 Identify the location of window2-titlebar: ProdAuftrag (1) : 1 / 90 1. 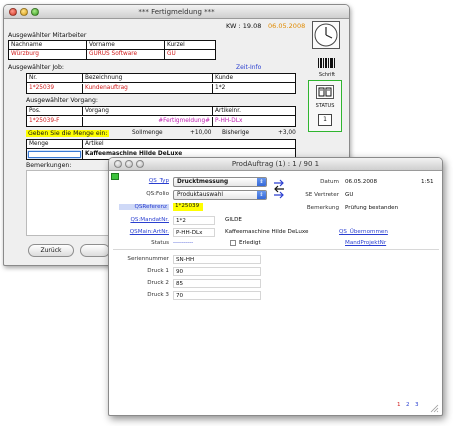
(275, 164).